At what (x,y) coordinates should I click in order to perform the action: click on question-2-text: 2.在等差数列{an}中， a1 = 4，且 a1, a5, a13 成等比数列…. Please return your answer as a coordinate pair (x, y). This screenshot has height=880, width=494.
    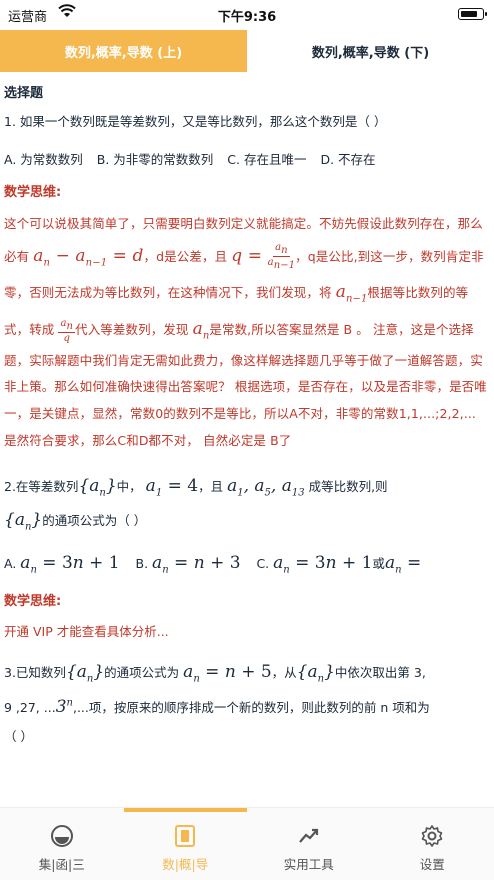
    Looking at the image, I should click on (196, 504).